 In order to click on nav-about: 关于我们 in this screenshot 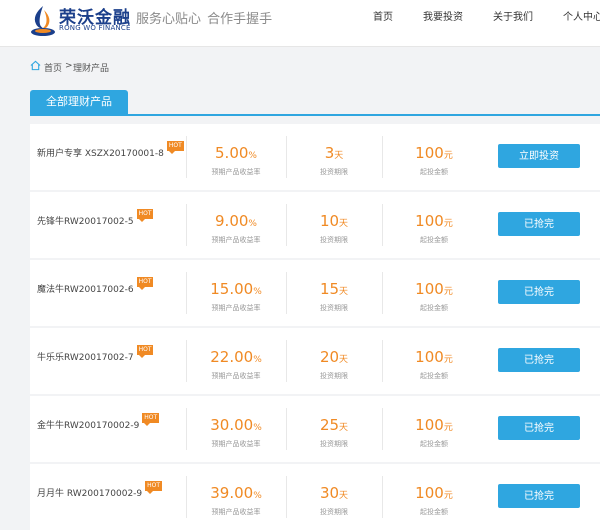, I will do `click(513, 15)`.